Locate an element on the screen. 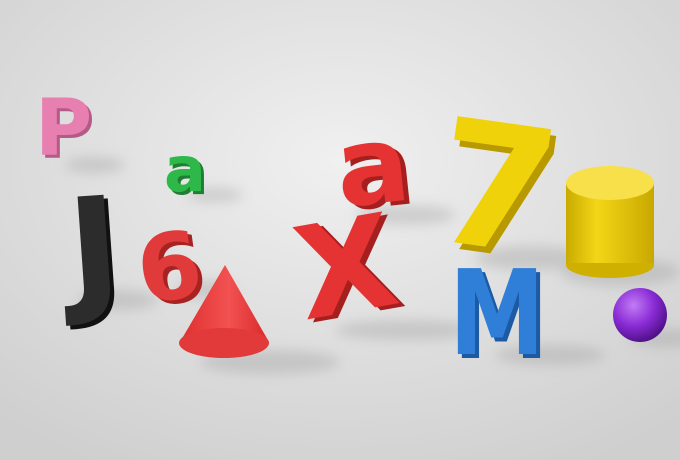  svg-text: a is located at coordinates (185, 169).